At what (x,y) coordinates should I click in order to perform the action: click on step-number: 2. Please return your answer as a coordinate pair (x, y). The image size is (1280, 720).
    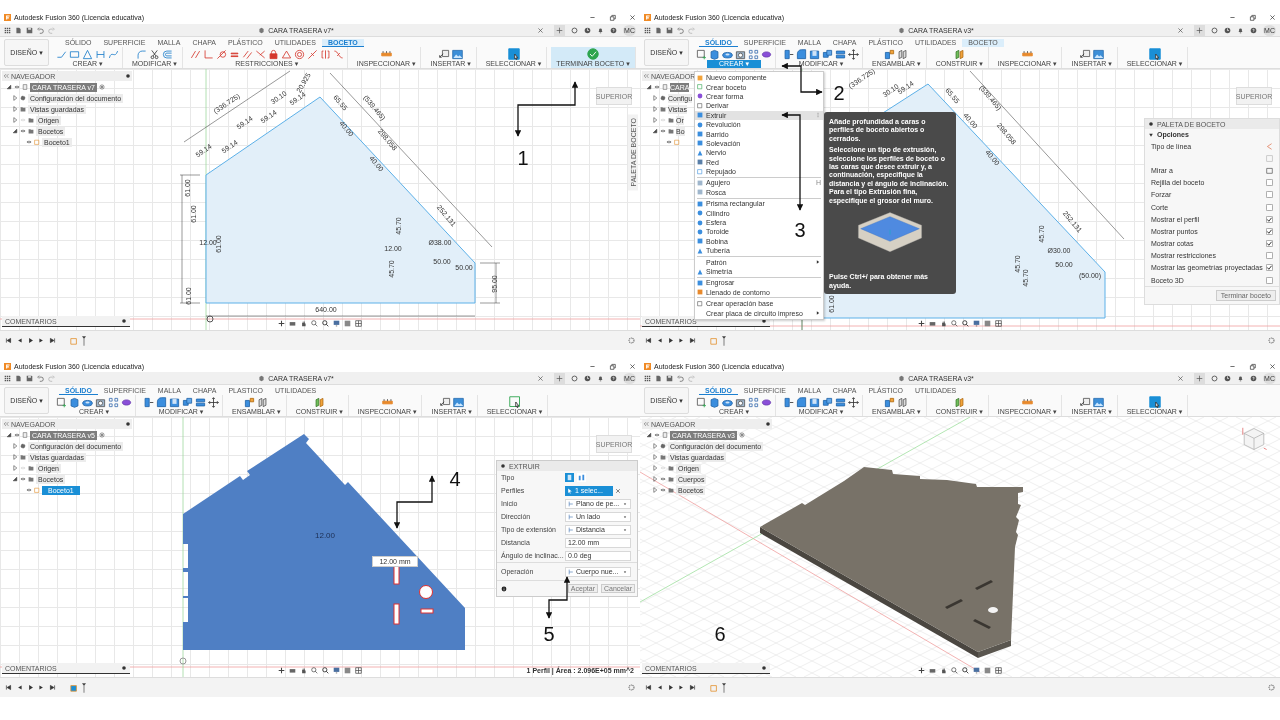
    Looking at the image, I should click on (839, 93).